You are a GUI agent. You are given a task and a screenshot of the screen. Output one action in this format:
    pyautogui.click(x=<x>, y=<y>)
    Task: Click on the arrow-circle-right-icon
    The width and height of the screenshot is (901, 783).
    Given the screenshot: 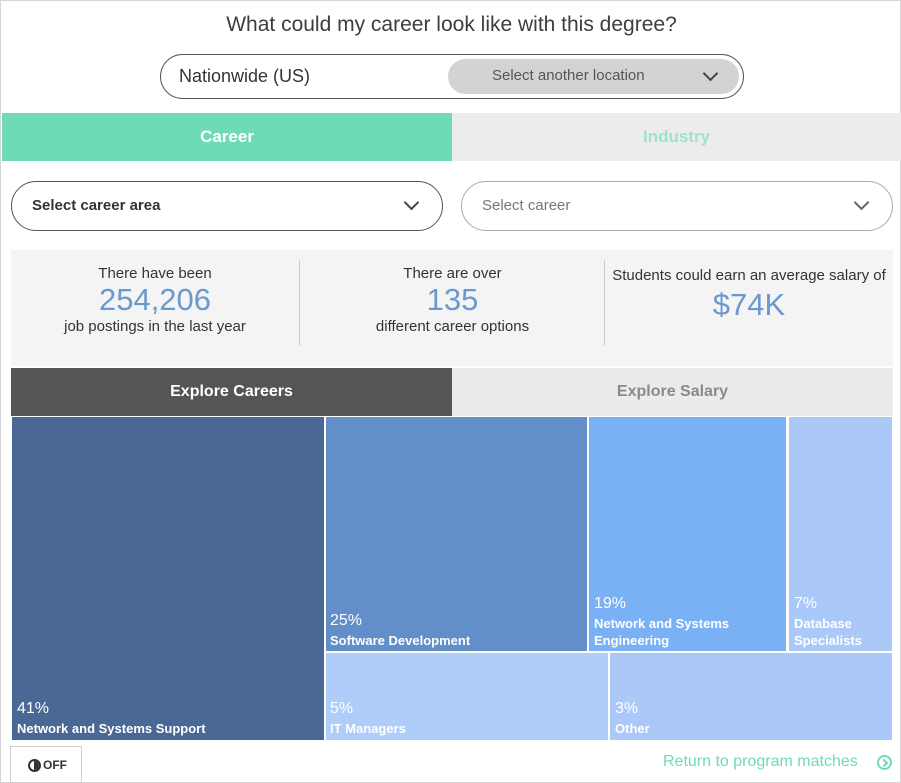 What is the action you would take?
    pyautogui.click(x=884, y=762)
    